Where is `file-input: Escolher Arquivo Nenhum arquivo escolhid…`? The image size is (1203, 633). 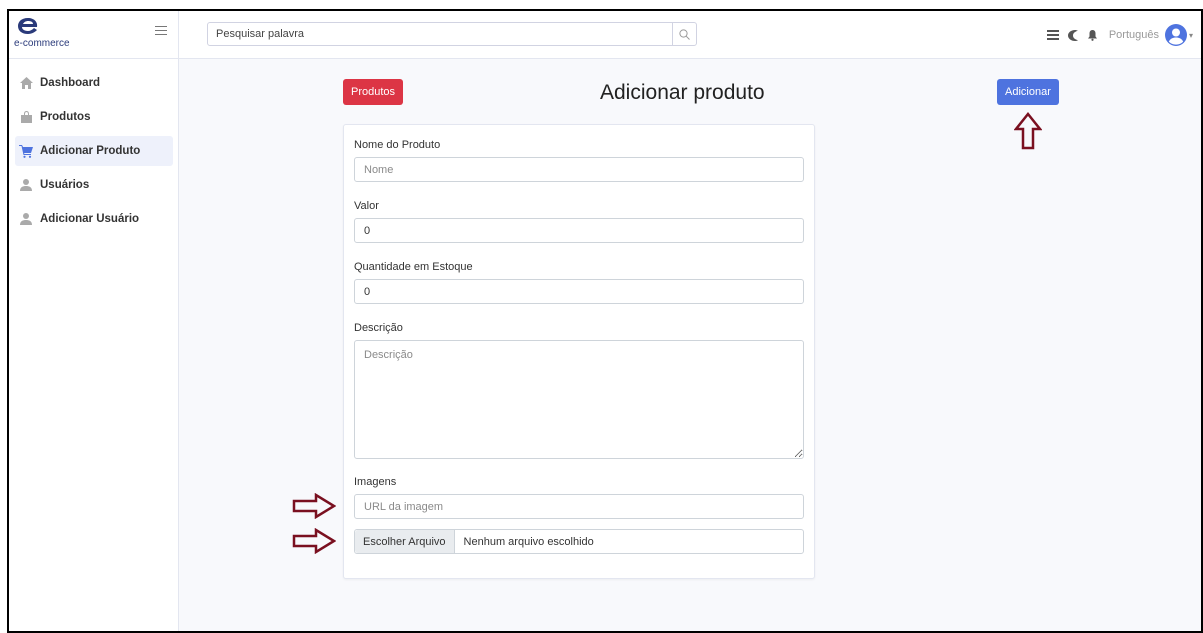 file-input: Escolher Arquivo Nenhum arquivo escolhid… is located at coordinates (579, 541).